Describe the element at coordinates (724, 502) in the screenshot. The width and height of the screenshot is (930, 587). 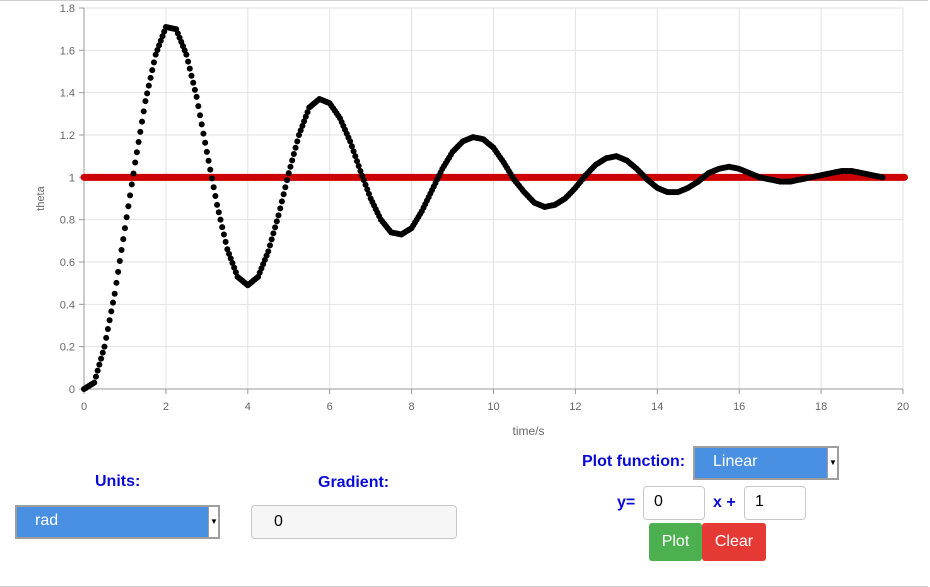
I see `x-plus-label: x +` at that location.